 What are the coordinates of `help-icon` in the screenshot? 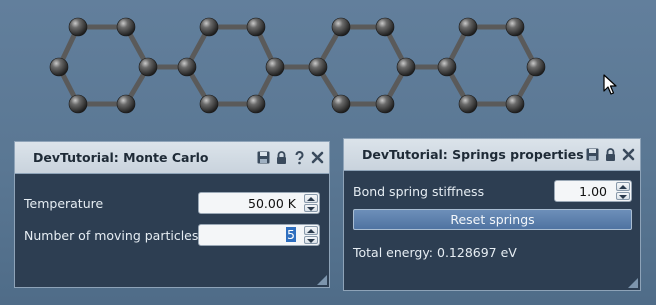 It's located at (299, 157).